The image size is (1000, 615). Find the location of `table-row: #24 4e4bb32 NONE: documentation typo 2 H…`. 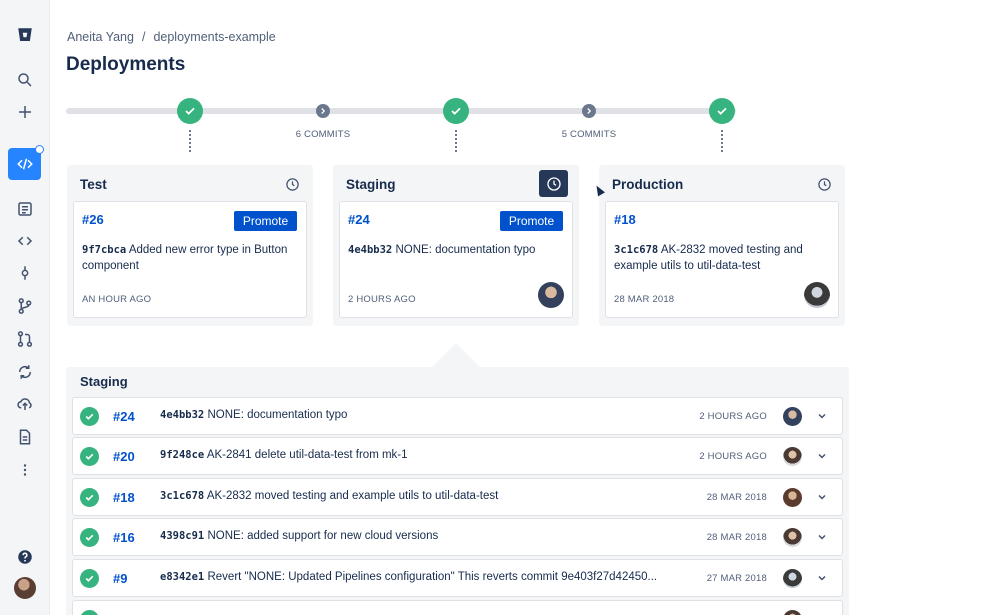

table-row: #24 4e4bb32 NONE: documentation typo 2 H… is located at coordinates (457, 416).